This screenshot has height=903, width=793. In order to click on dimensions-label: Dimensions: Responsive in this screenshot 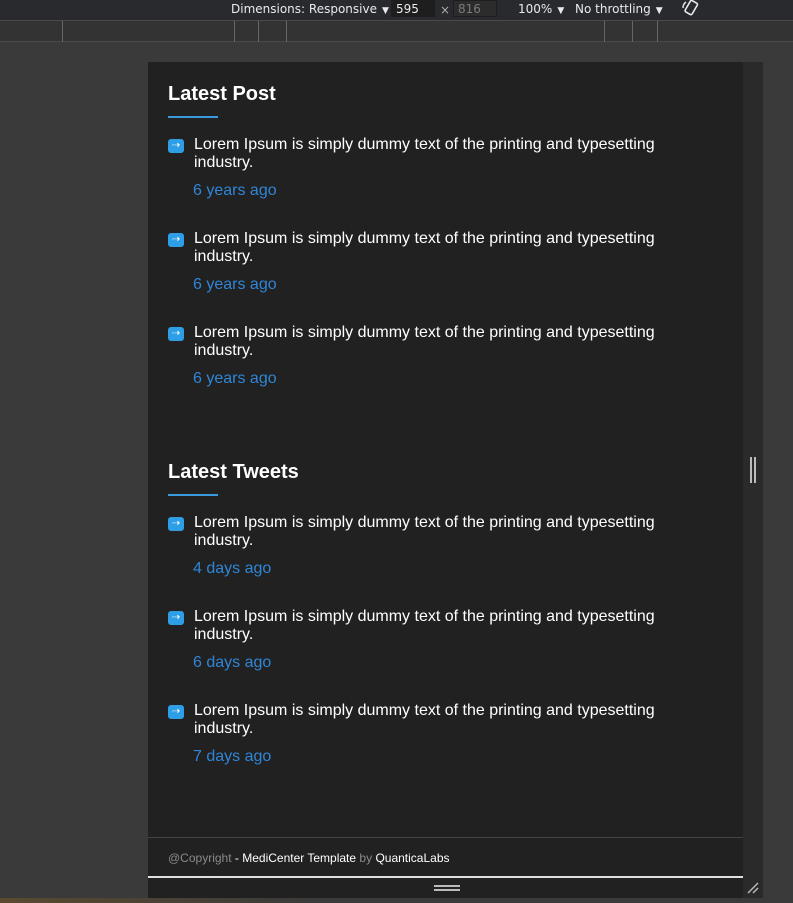, I will do `click(304, 9)`.